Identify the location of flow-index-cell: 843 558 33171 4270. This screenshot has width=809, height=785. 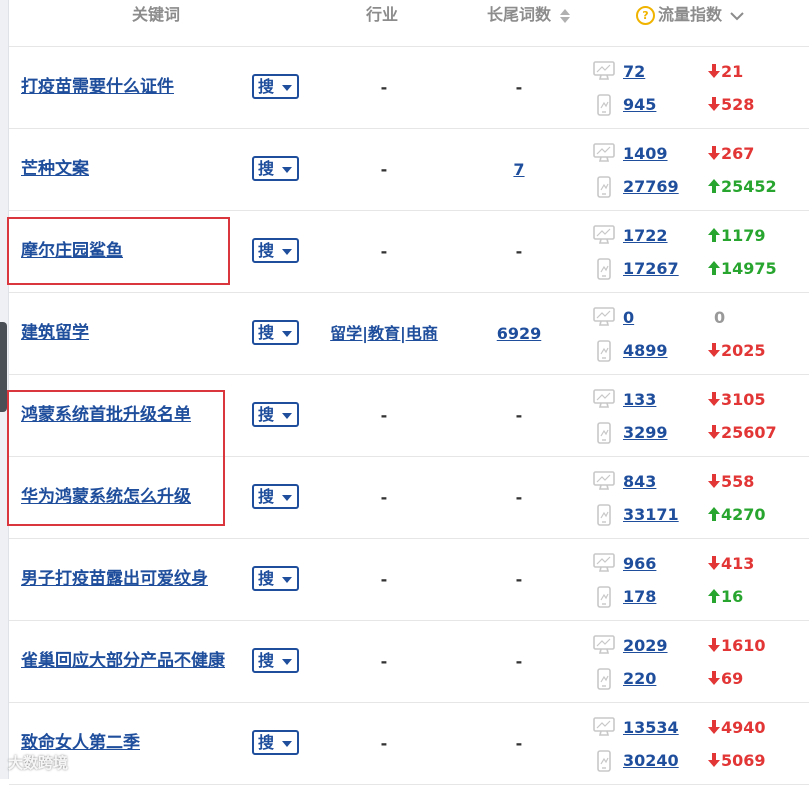
(698, 502).